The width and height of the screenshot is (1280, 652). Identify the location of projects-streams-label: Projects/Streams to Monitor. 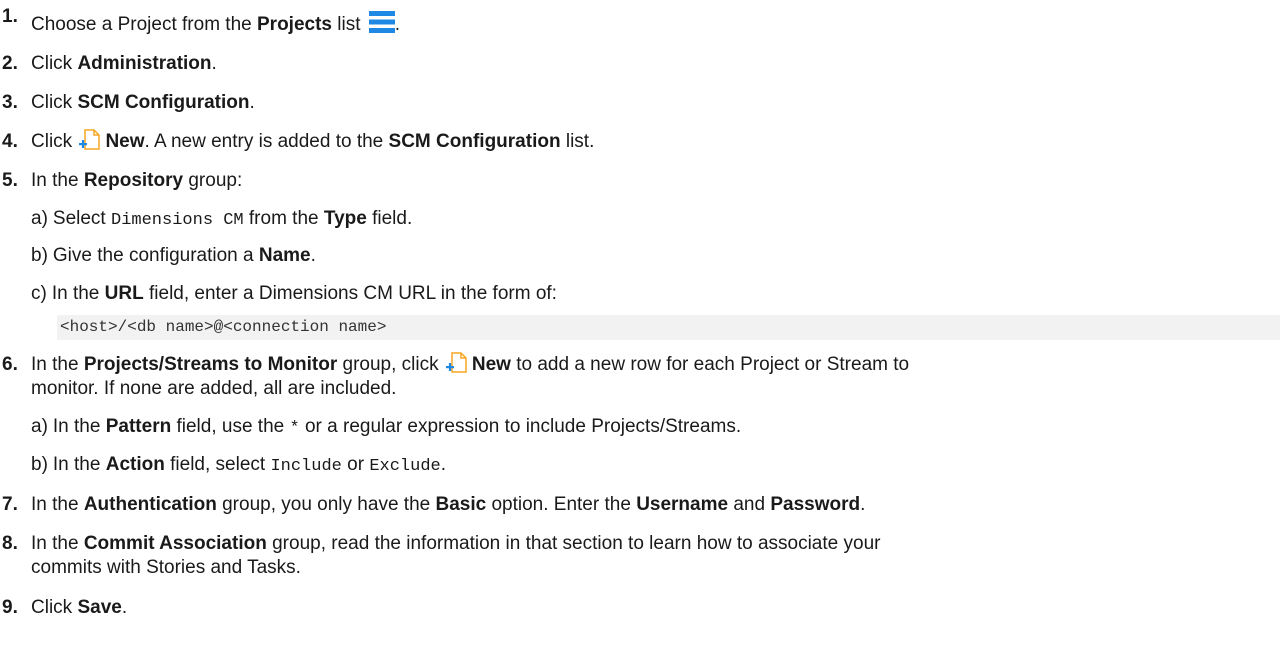
(210, 364).